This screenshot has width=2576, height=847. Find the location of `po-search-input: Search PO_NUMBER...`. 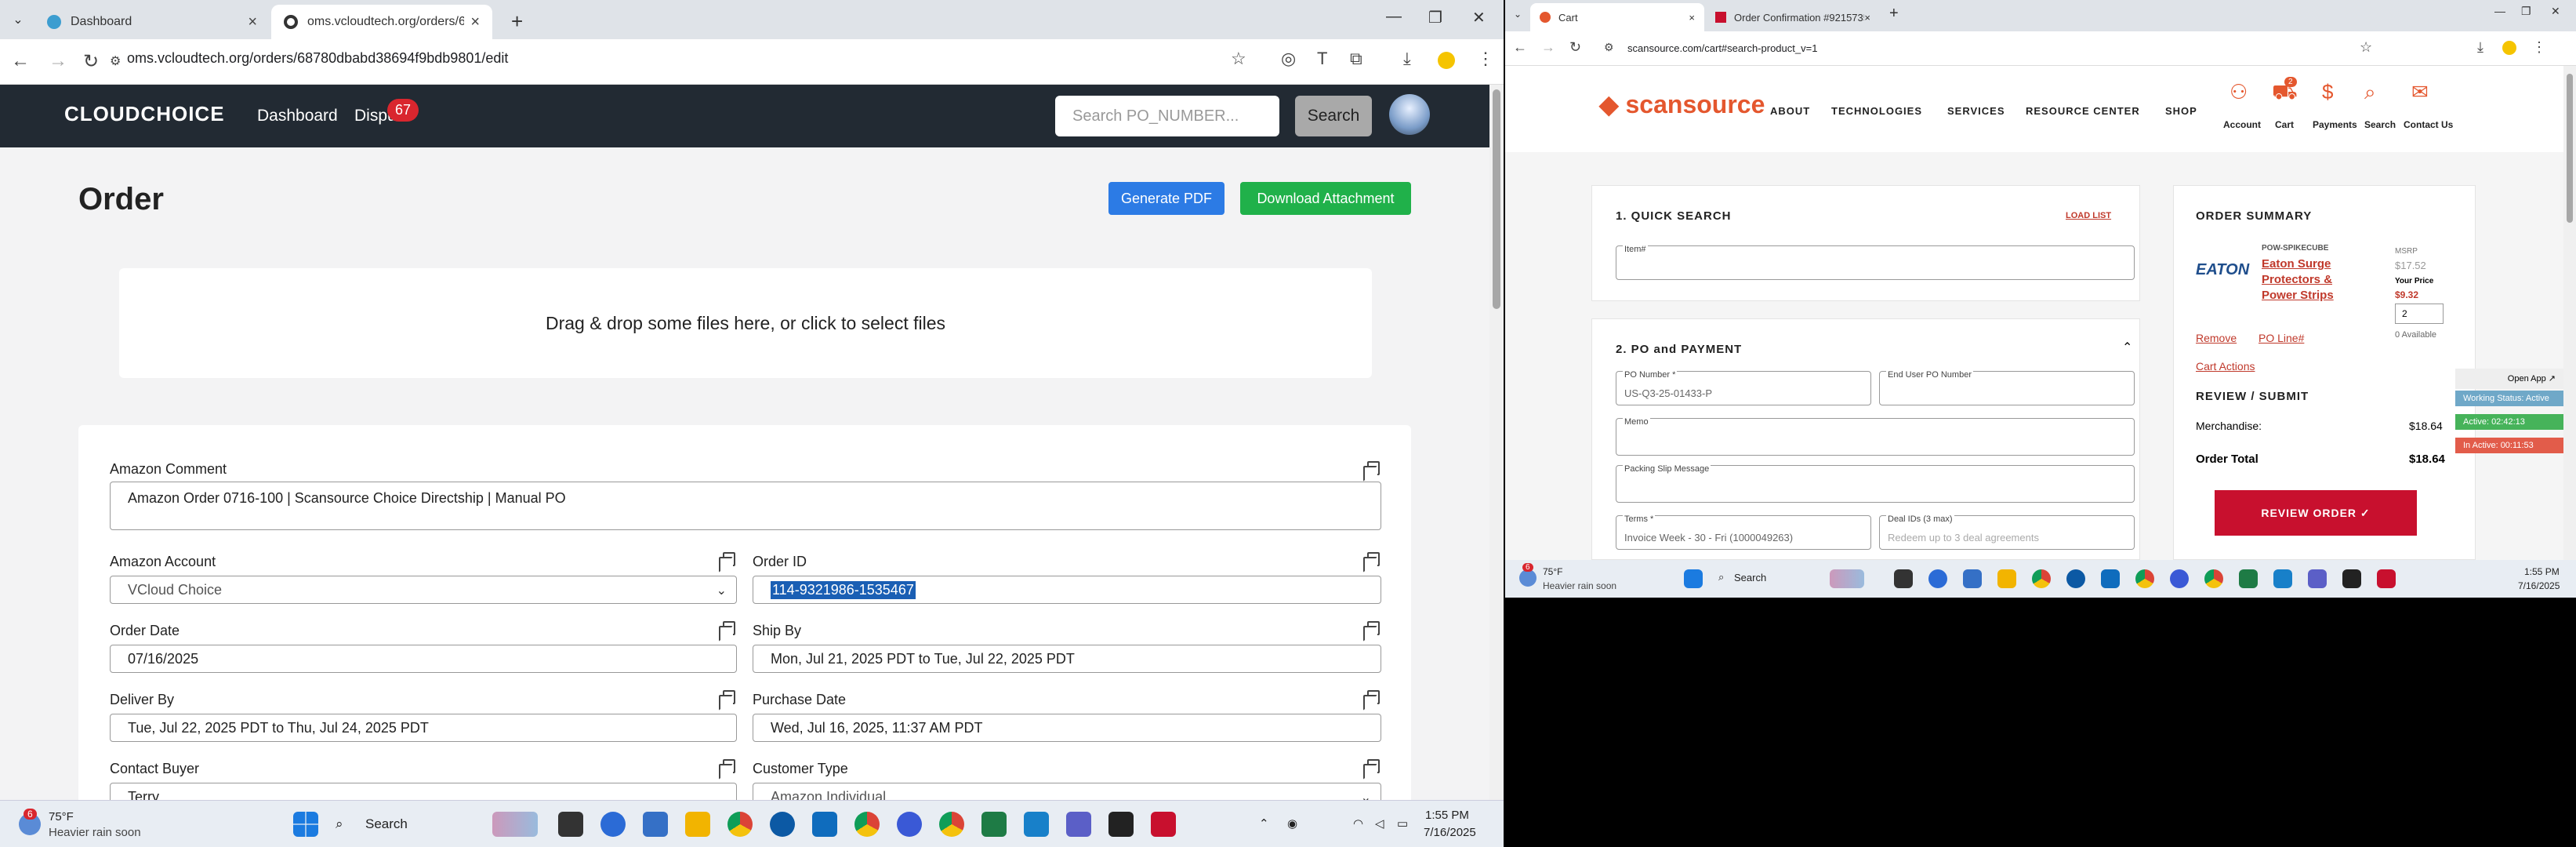

po-search-input: Search PO_NUMBER... is located at coordinates (1167, 116).